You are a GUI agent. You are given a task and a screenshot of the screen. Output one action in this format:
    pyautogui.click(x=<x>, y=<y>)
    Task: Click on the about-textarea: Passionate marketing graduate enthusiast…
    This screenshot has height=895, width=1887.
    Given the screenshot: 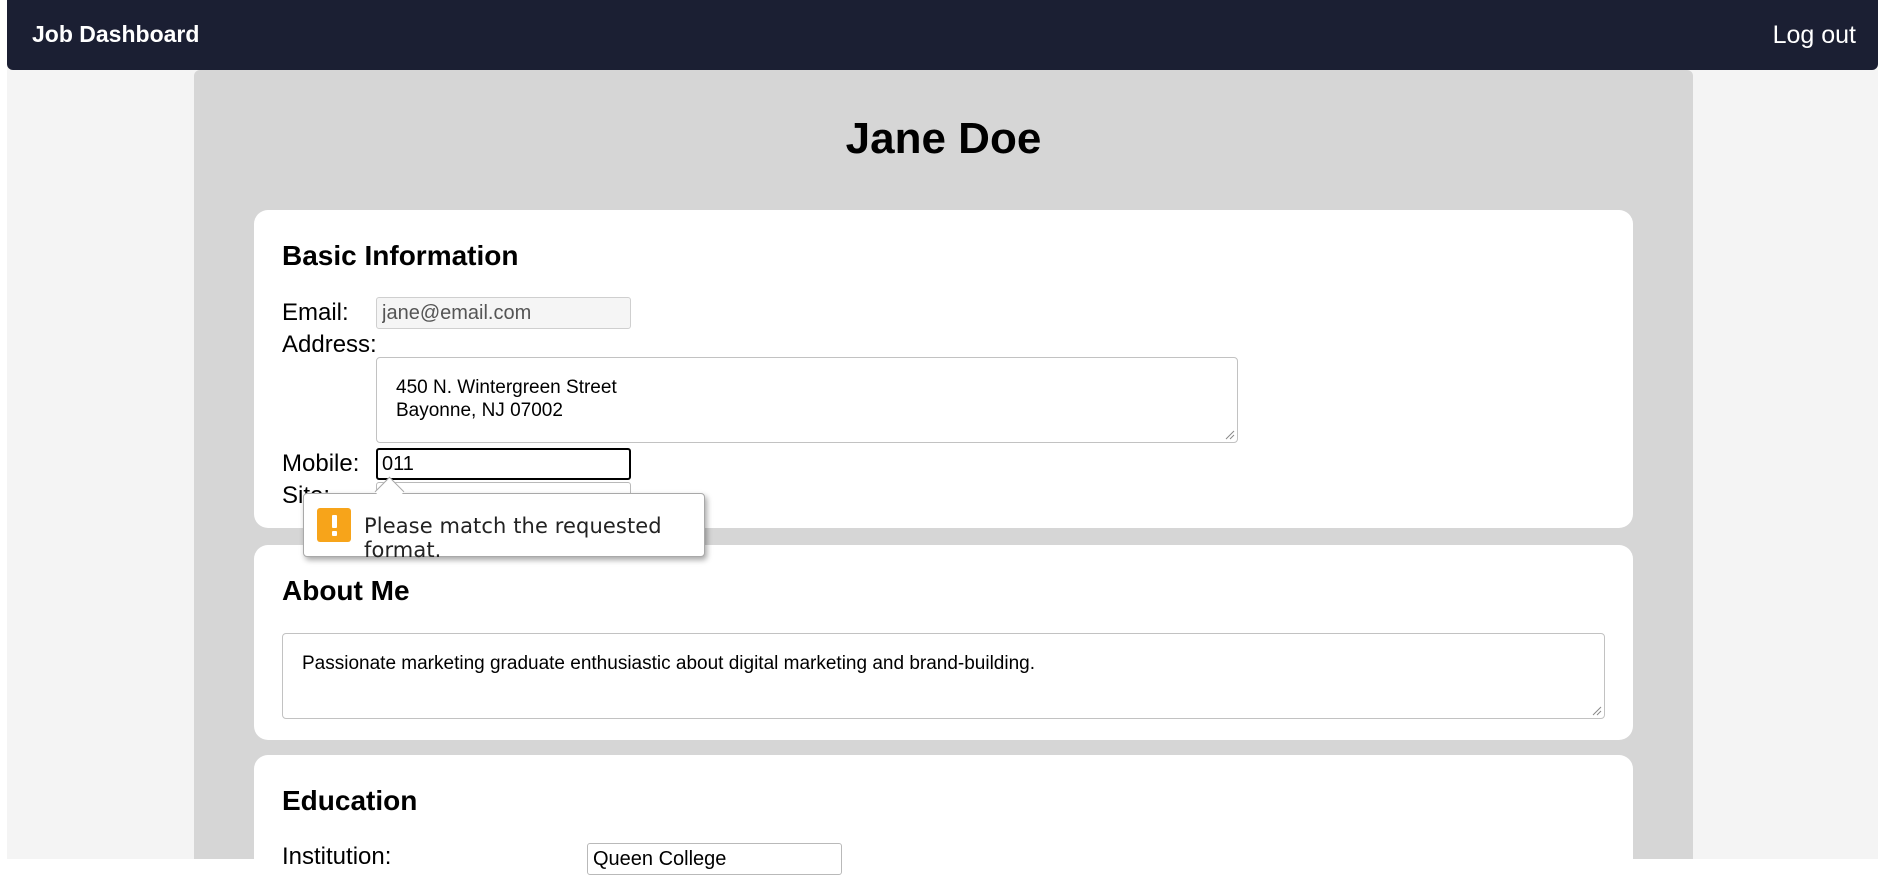 What is the action you would take?
    pyautogui.click(x=943, y=676)
    